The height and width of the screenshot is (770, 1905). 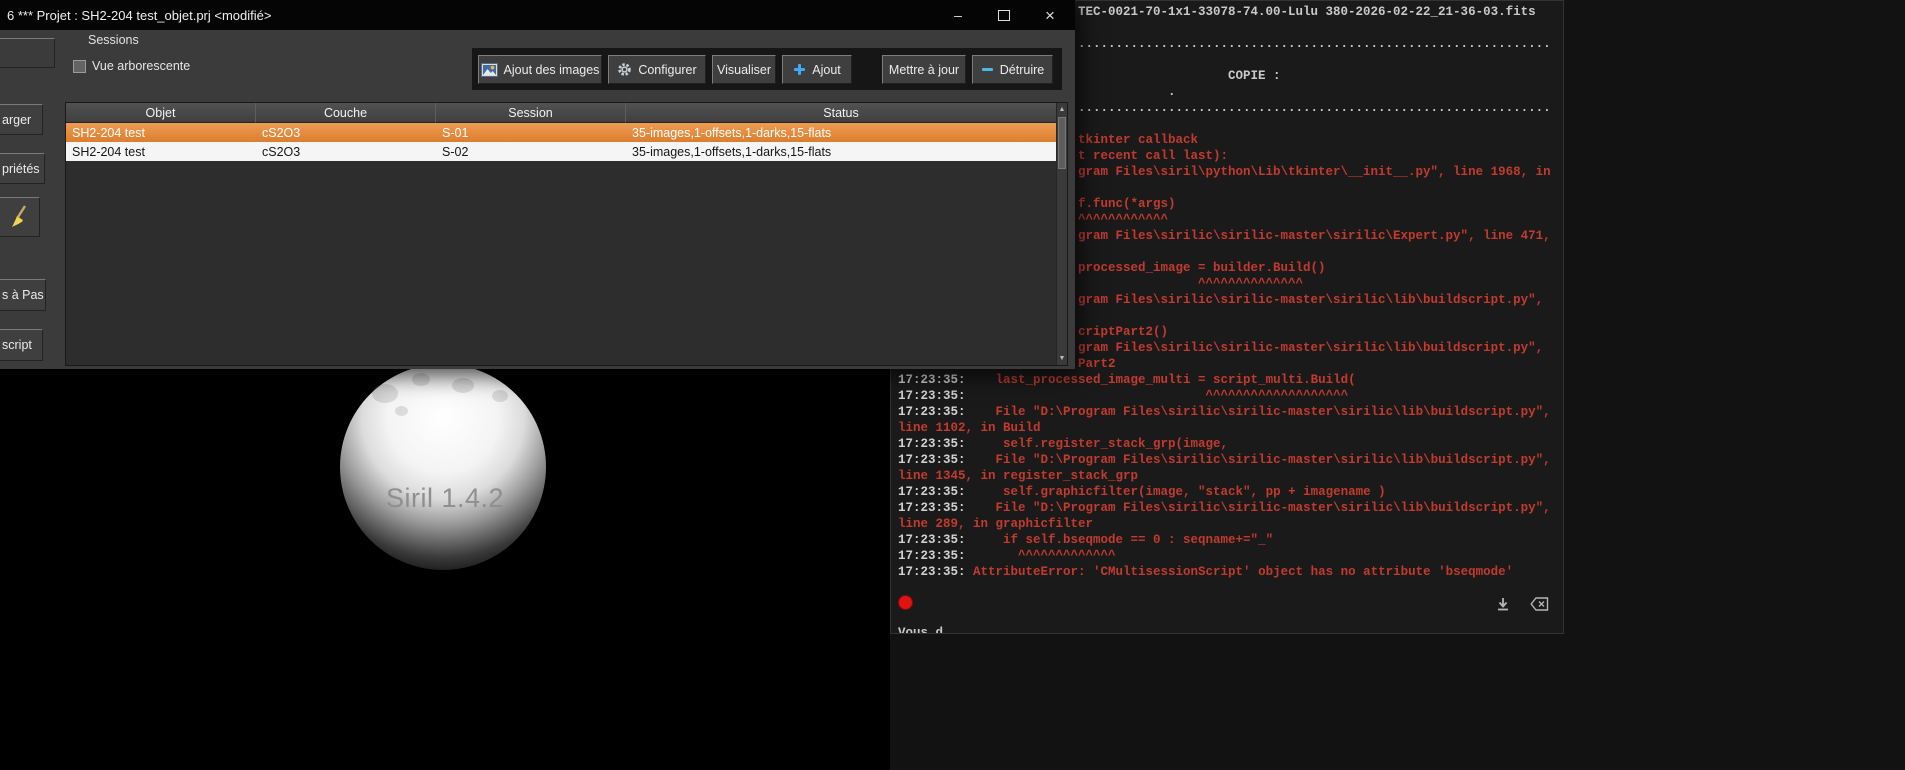 What do you see at coordinates (540, 69) in the screenshot?
I see `toolbar-button-ajout-des-images: Ajout des images` at bounding box center [540, 69].